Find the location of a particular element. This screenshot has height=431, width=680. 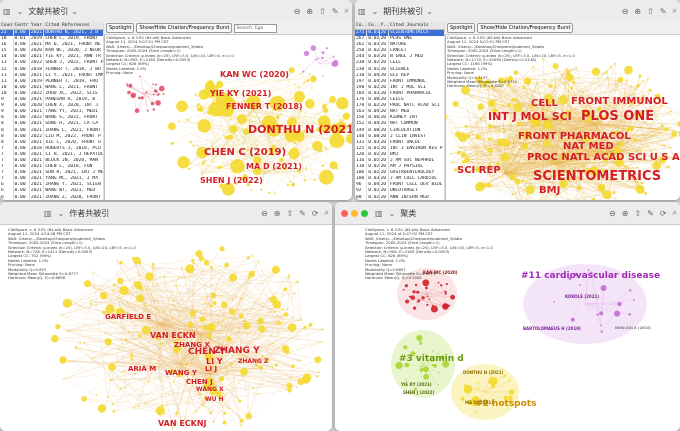

node-label: BMJ is located at coordinates (549, 190).